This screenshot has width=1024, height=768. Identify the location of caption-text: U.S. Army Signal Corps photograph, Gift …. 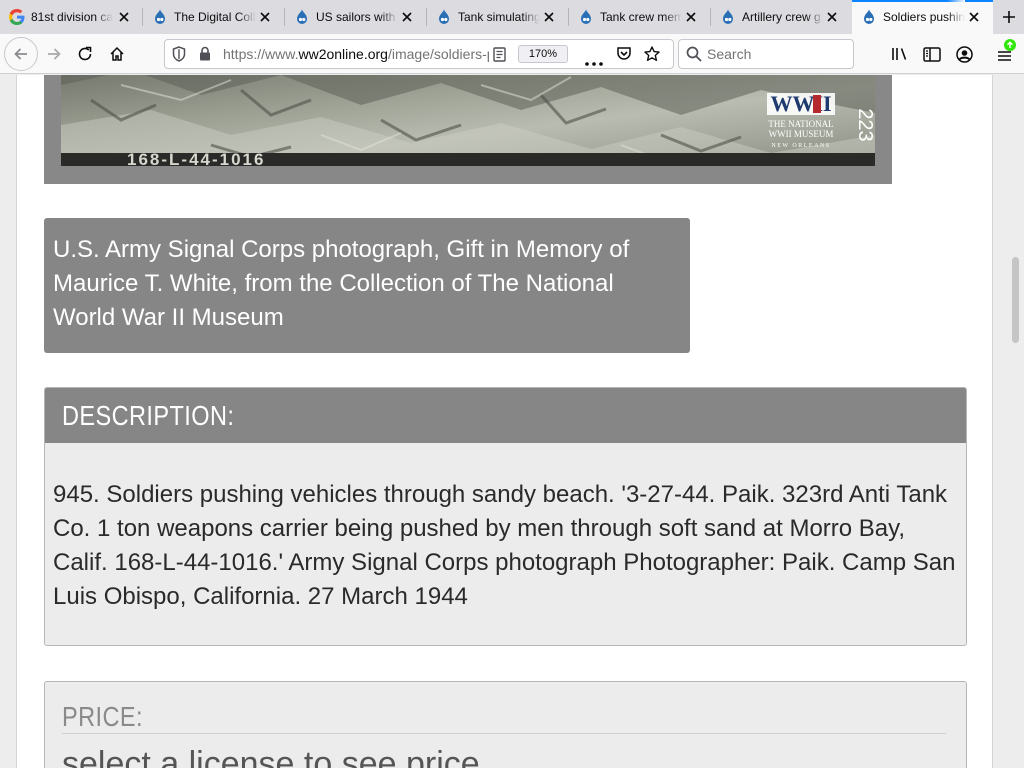
(341, 283).